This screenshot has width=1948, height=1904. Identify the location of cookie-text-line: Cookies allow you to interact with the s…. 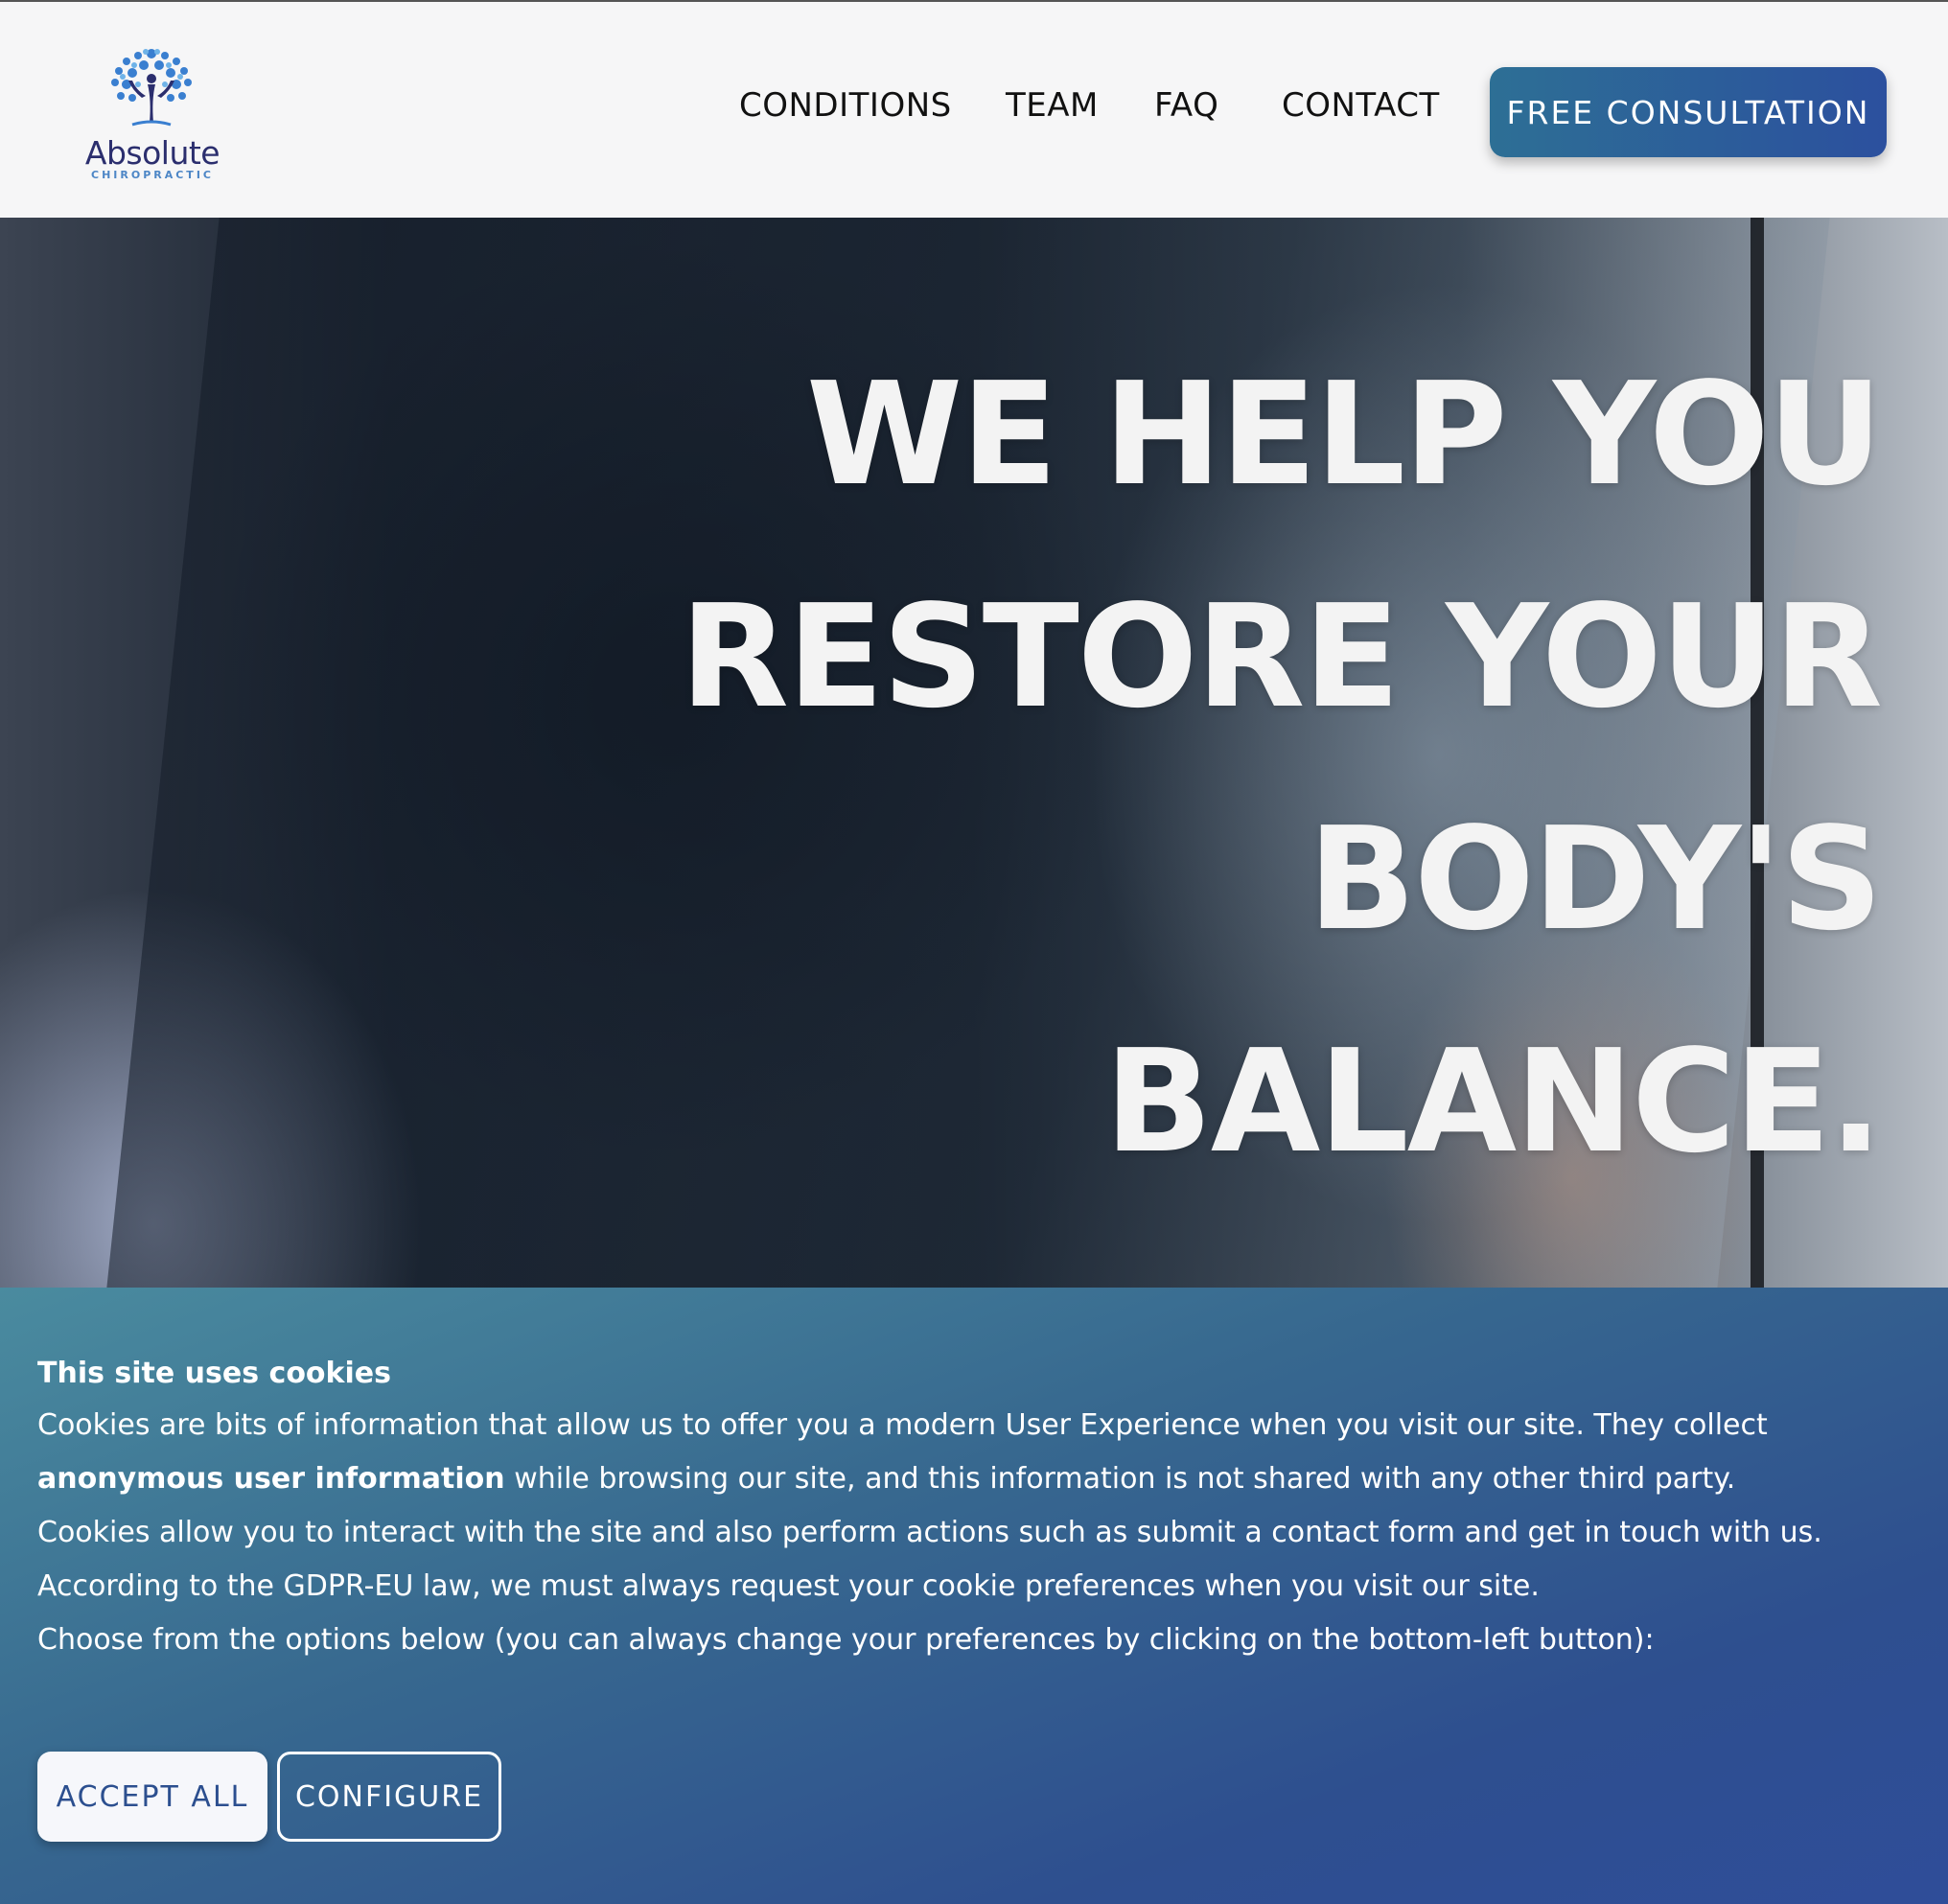
(929, 1533).